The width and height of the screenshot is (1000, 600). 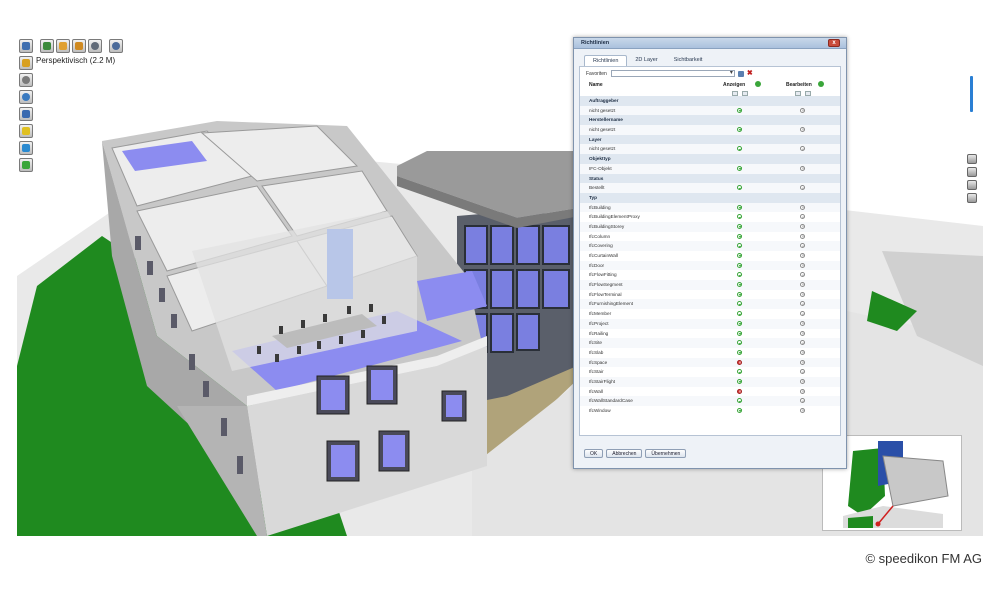 I want to click on eye-icon, so click(x=26, y=97).